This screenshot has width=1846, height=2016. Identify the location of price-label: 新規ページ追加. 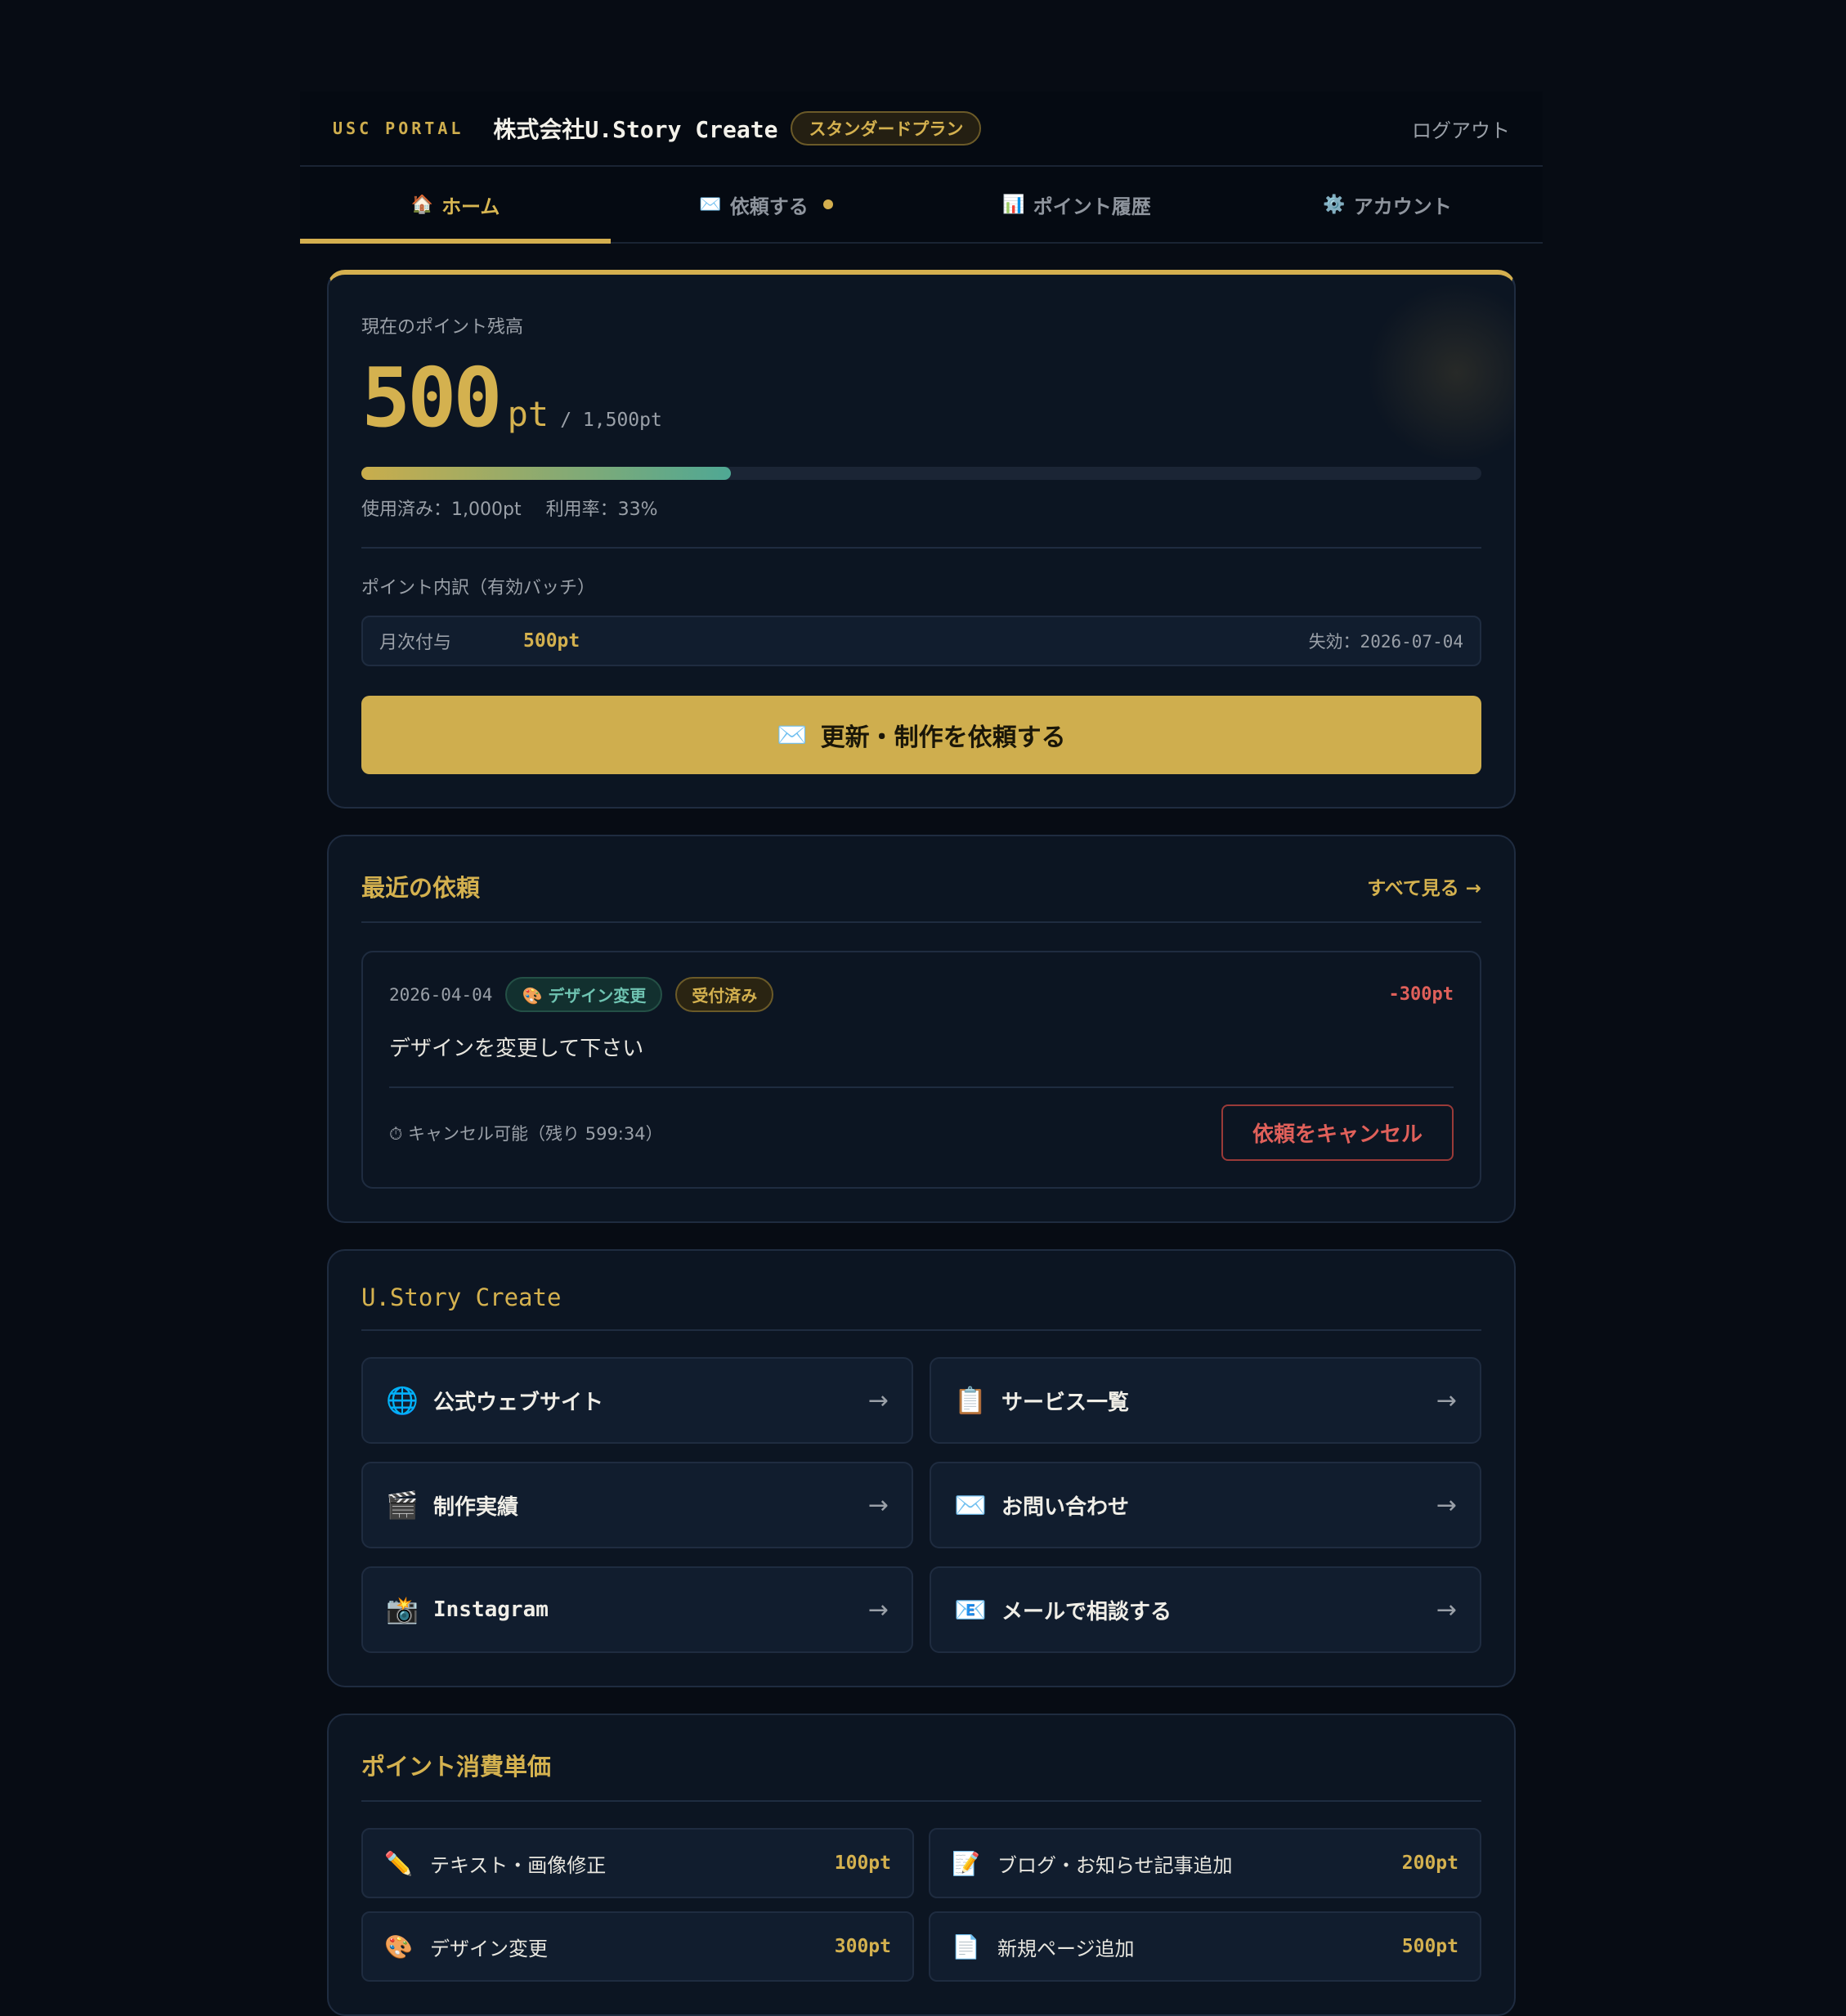
(1066, 1948).